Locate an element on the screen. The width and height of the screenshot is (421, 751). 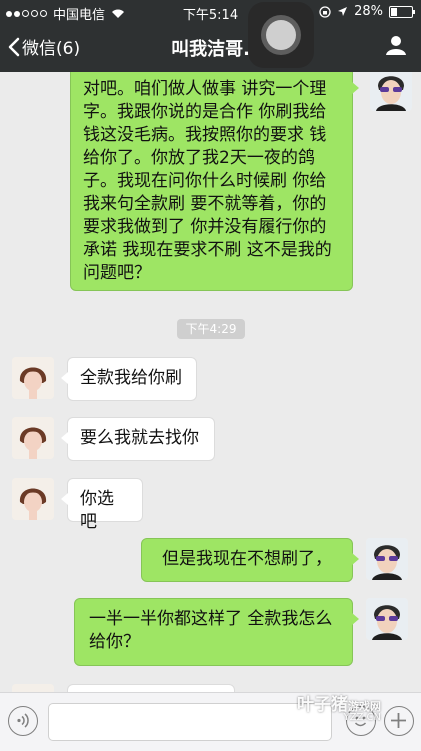
more-button is located at coordinates (399, 721).